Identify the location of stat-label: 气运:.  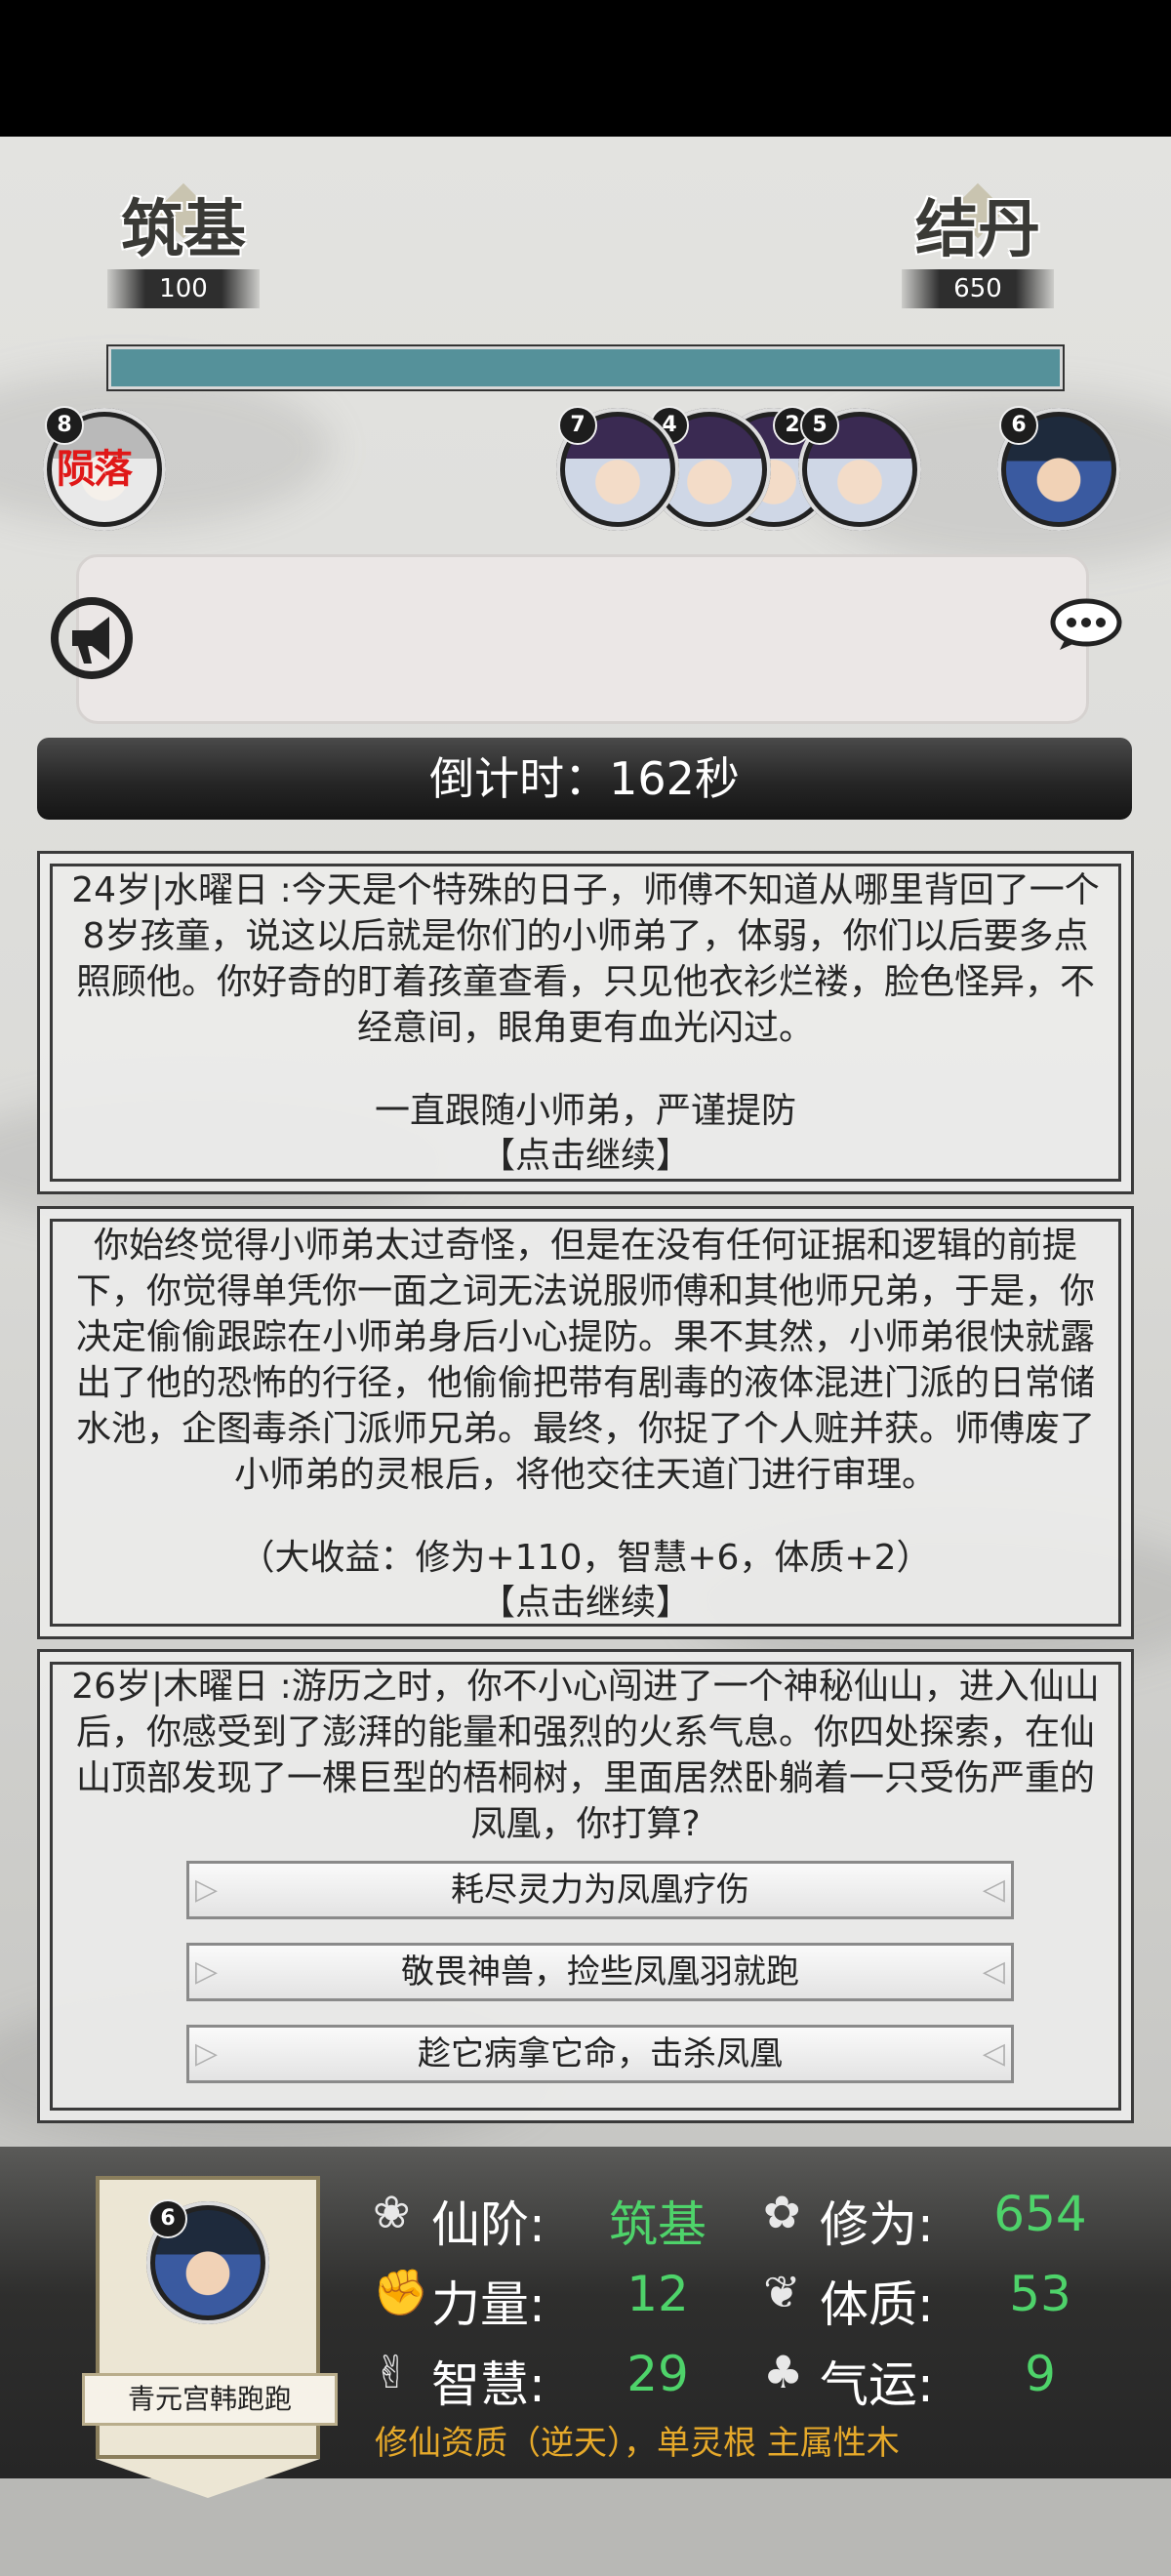
(877, 2384).